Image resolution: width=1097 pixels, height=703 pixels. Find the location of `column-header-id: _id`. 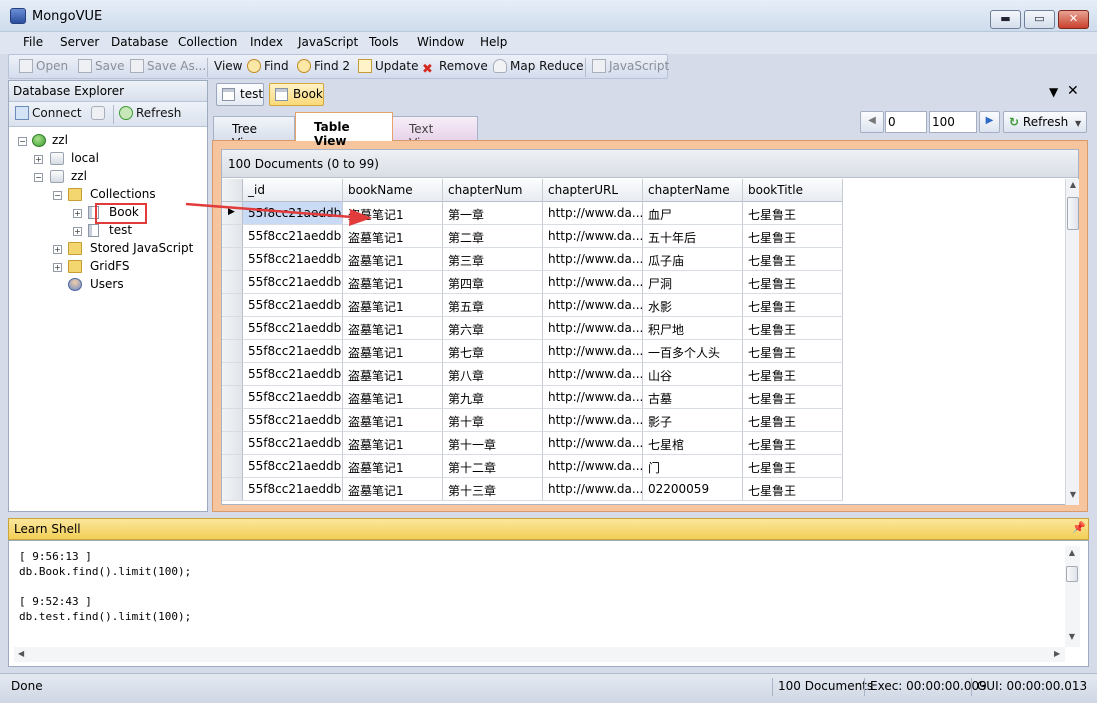

column-header-id: _id is located at coordinates (293, 190).